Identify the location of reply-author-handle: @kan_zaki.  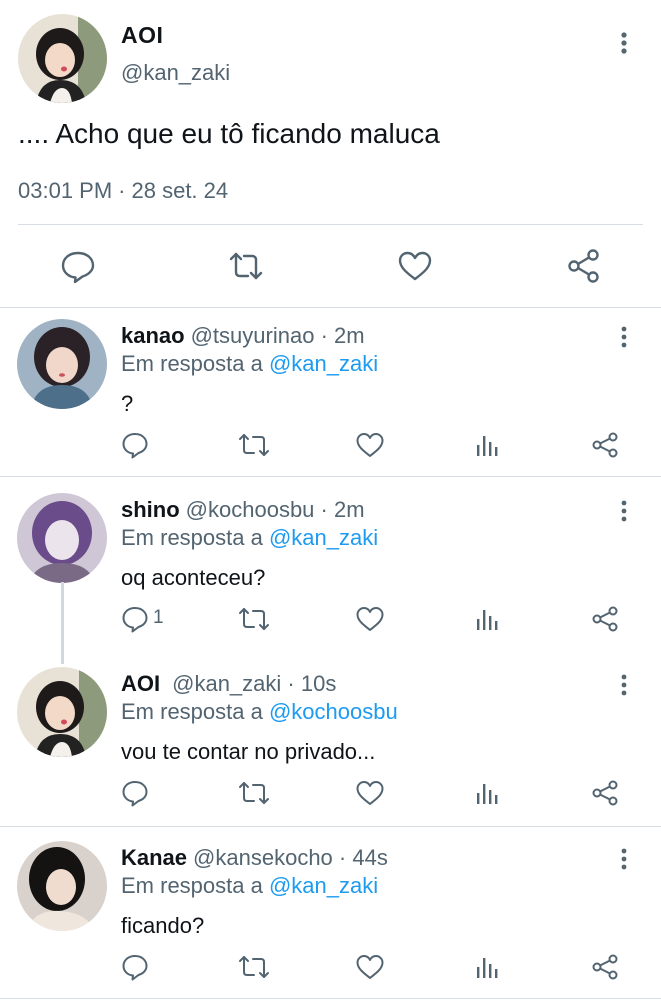
(226, 683).